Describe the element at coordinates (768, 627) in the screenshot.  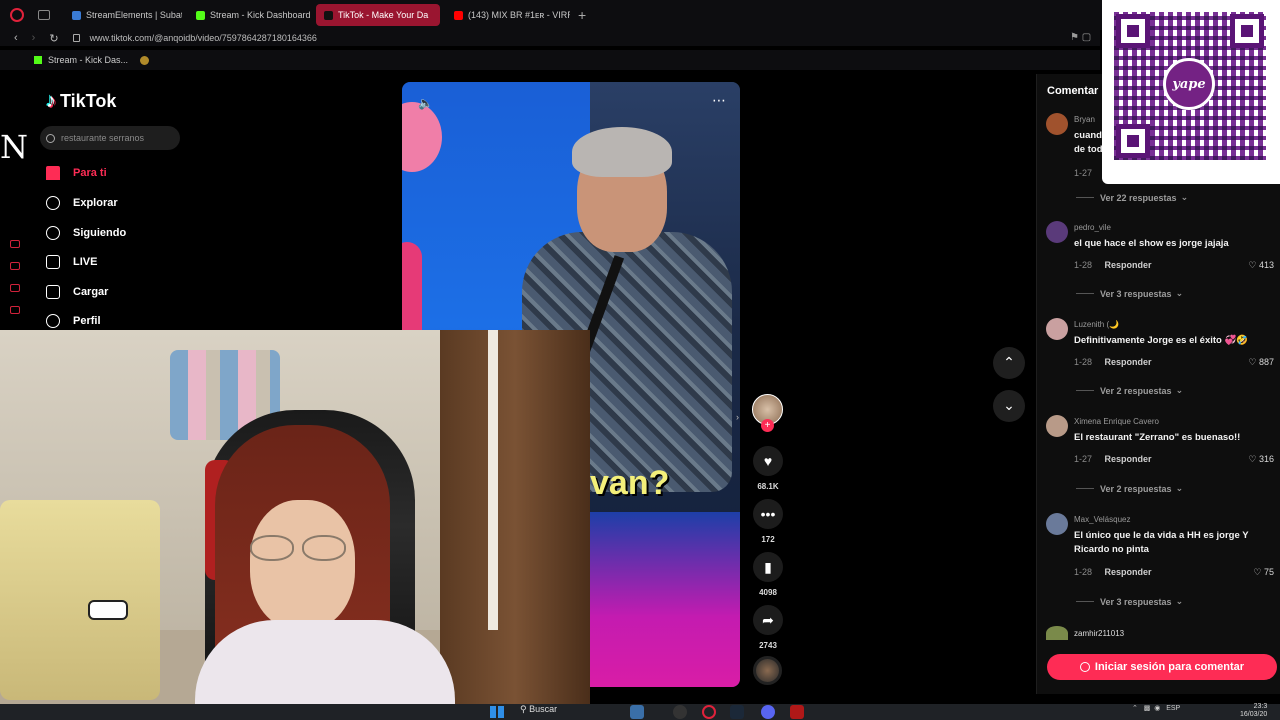
I see `share-button: ➦ 2743` at that location.